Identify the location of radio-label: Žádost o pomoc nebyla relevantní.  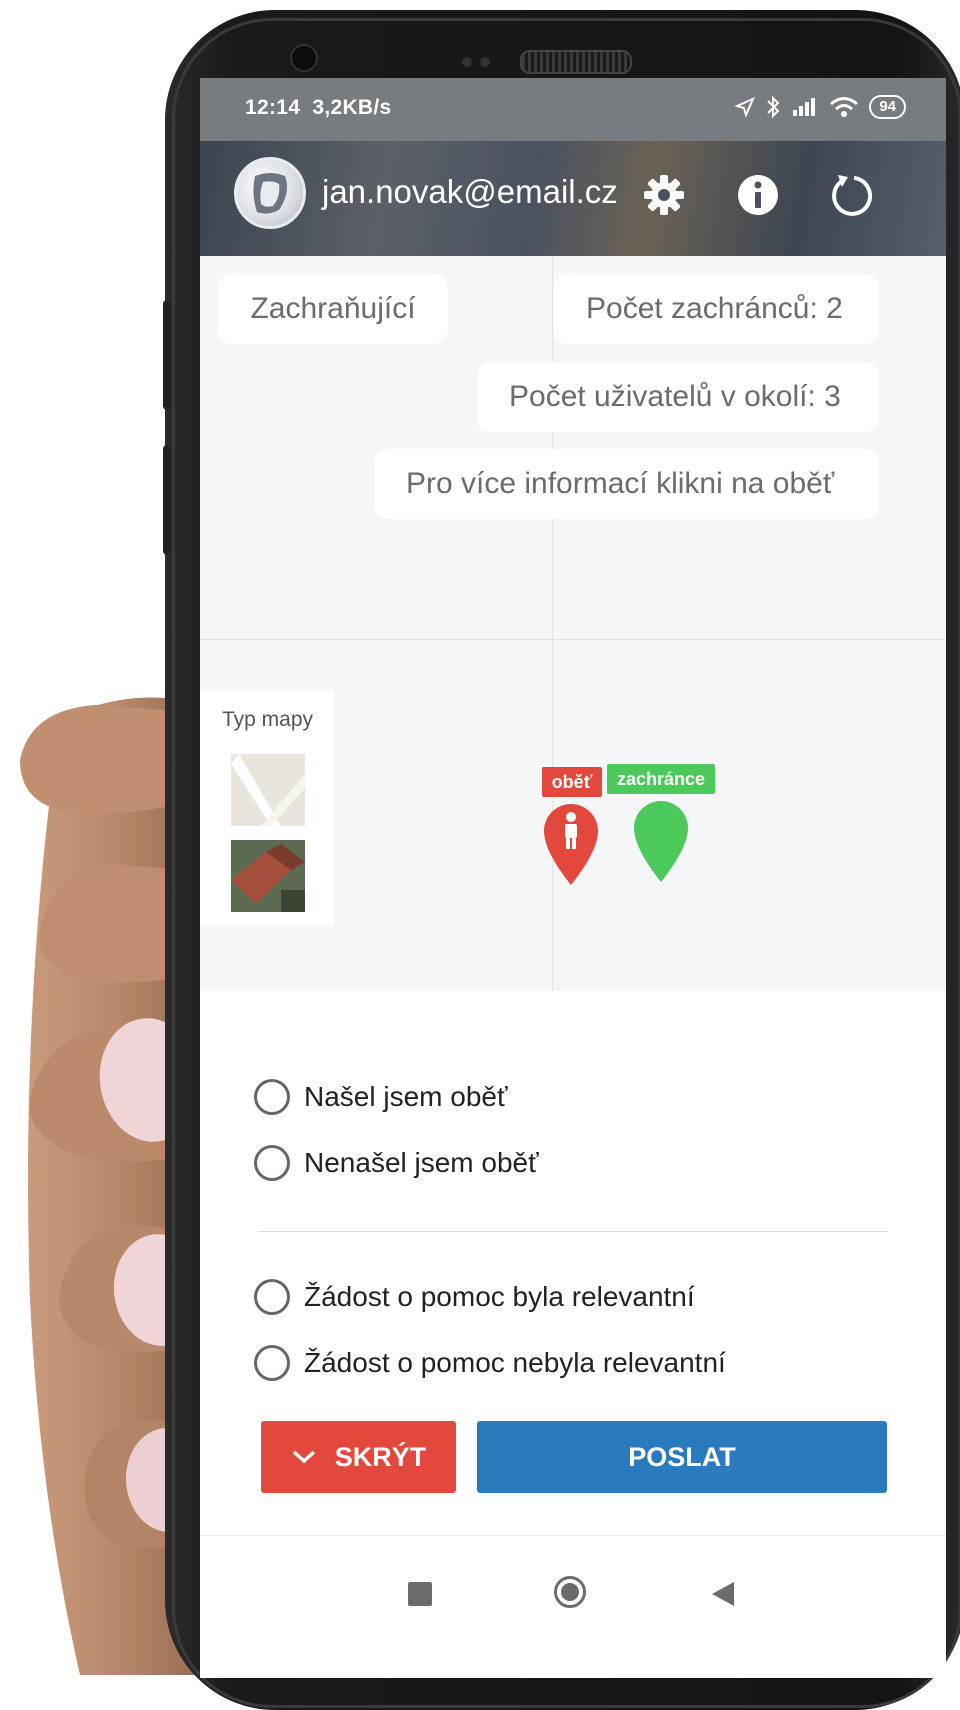
(515, 1362).